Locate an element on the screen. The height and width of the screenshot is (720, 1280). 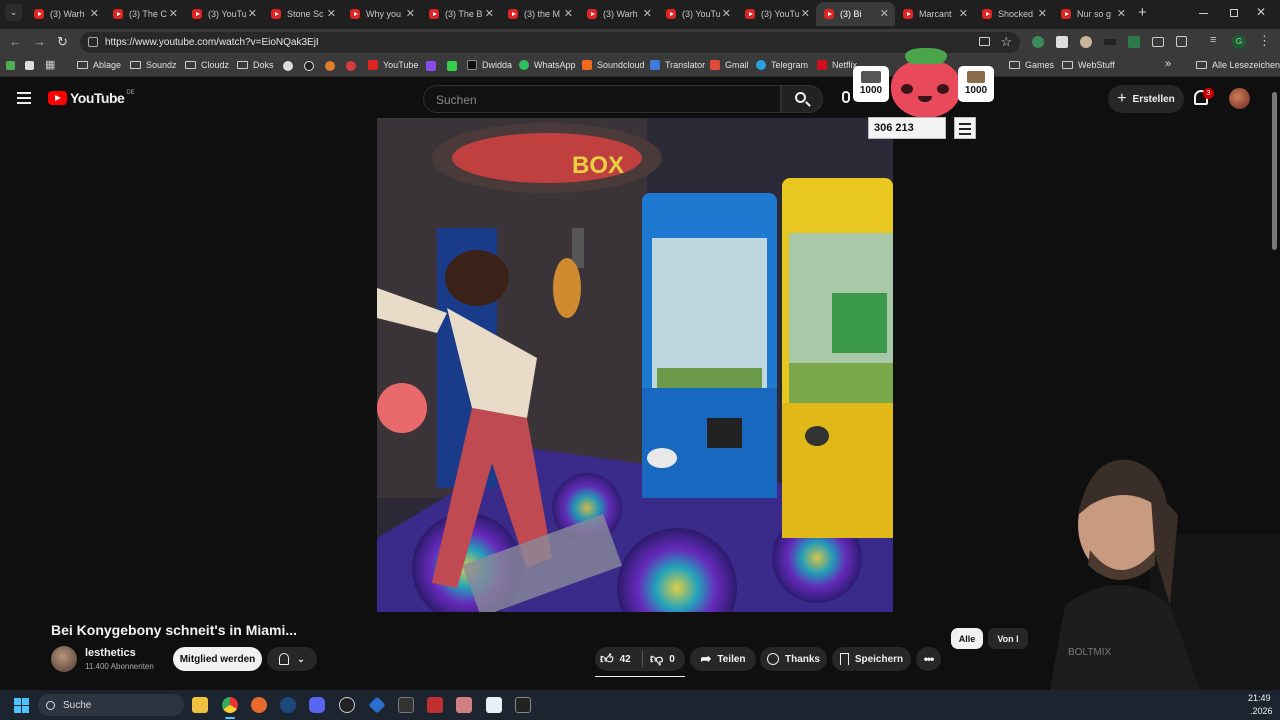
account-avatar is located at coordinates (1239, 98).